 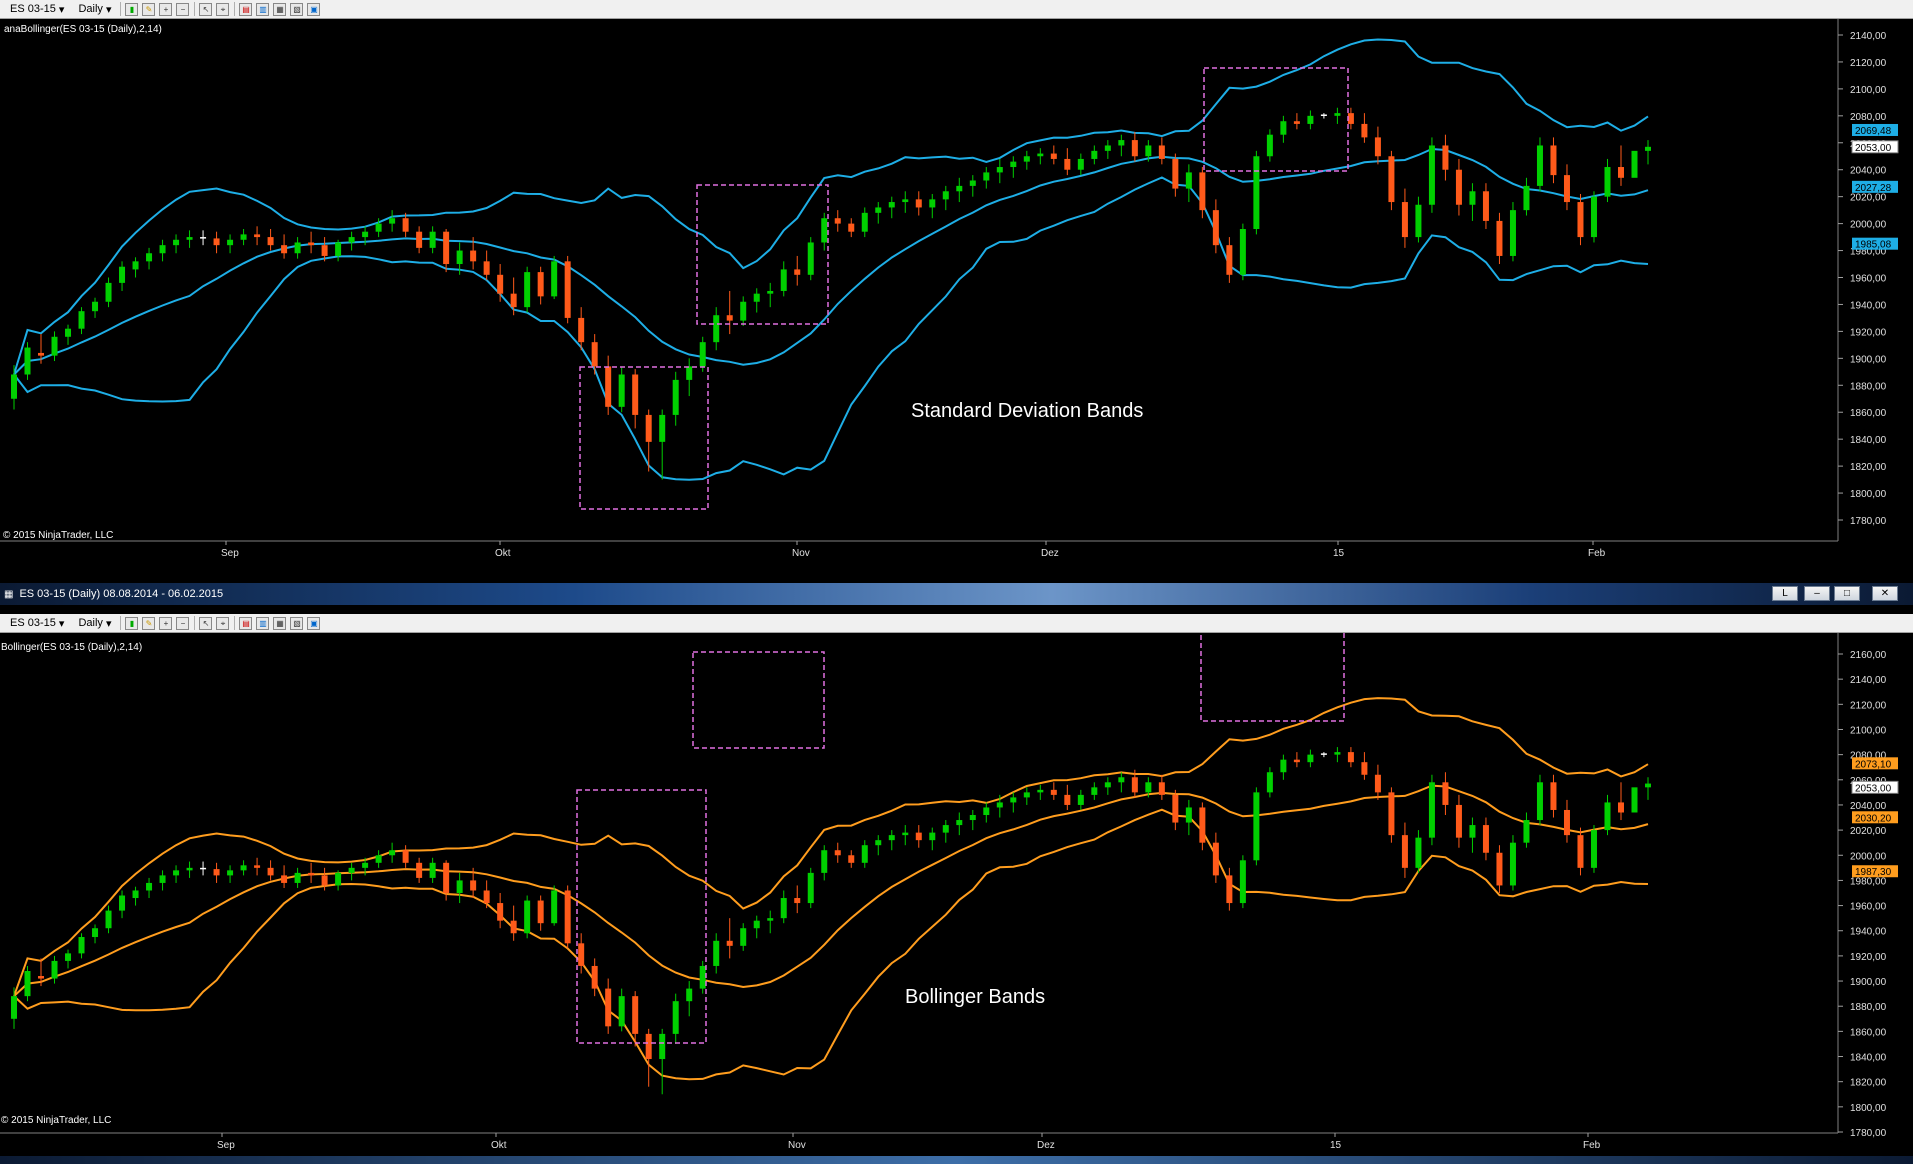 What do you see at coordinates (1868, 332) in the screenshot?
I see `price-tick-label: 1920,00` at bounding box center [1868, 332].